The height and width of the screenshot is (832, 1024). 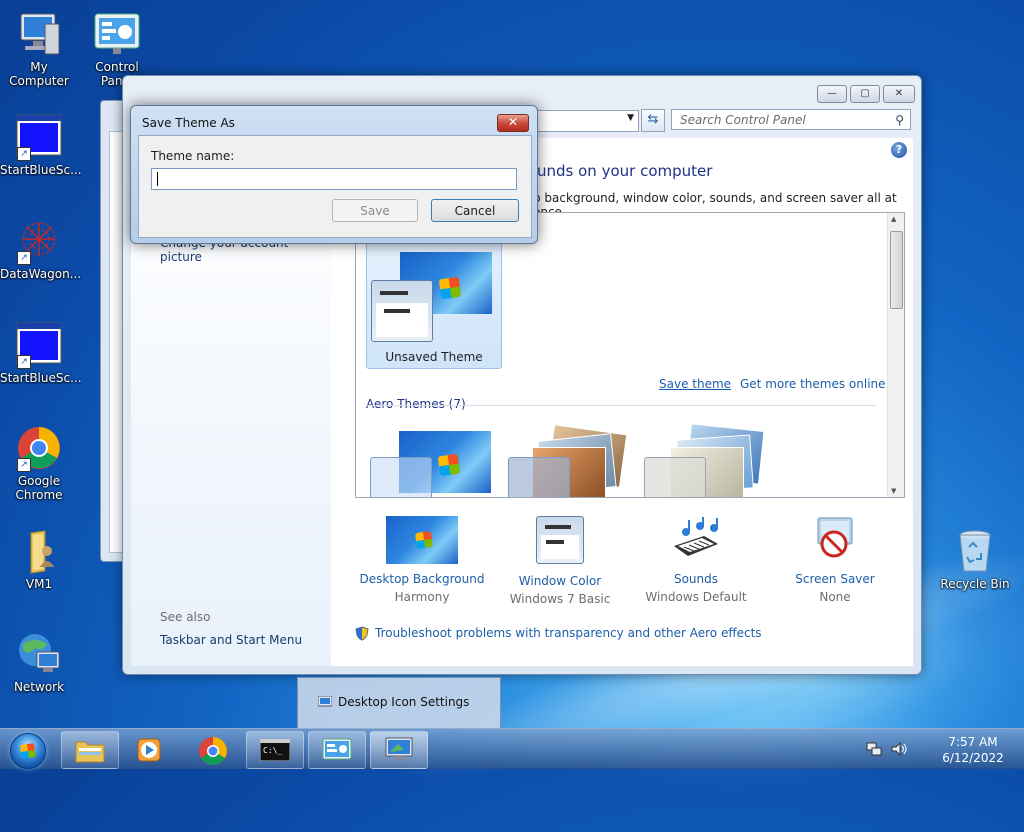 What do you see at coordinates (39, 654) in the screenshot?
I see `network-icon` at bounding box center [39, 654].